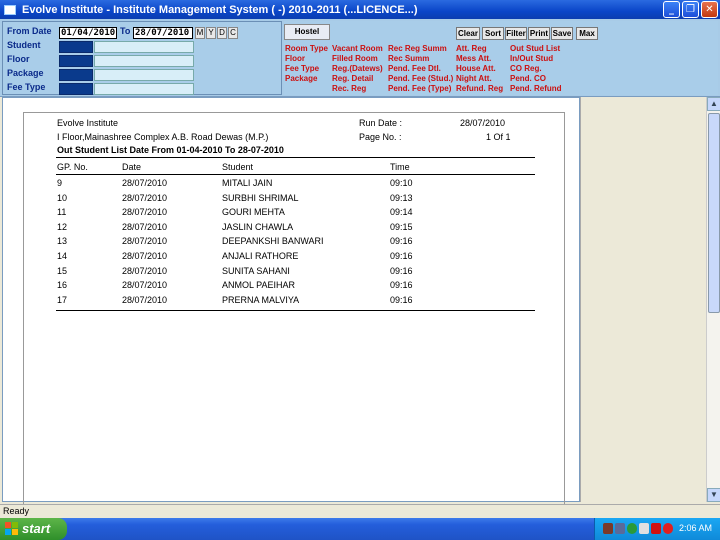 The width and height of the screenshot is (720, 540). I want to click on restore-button: ❐, so click(690, 9).